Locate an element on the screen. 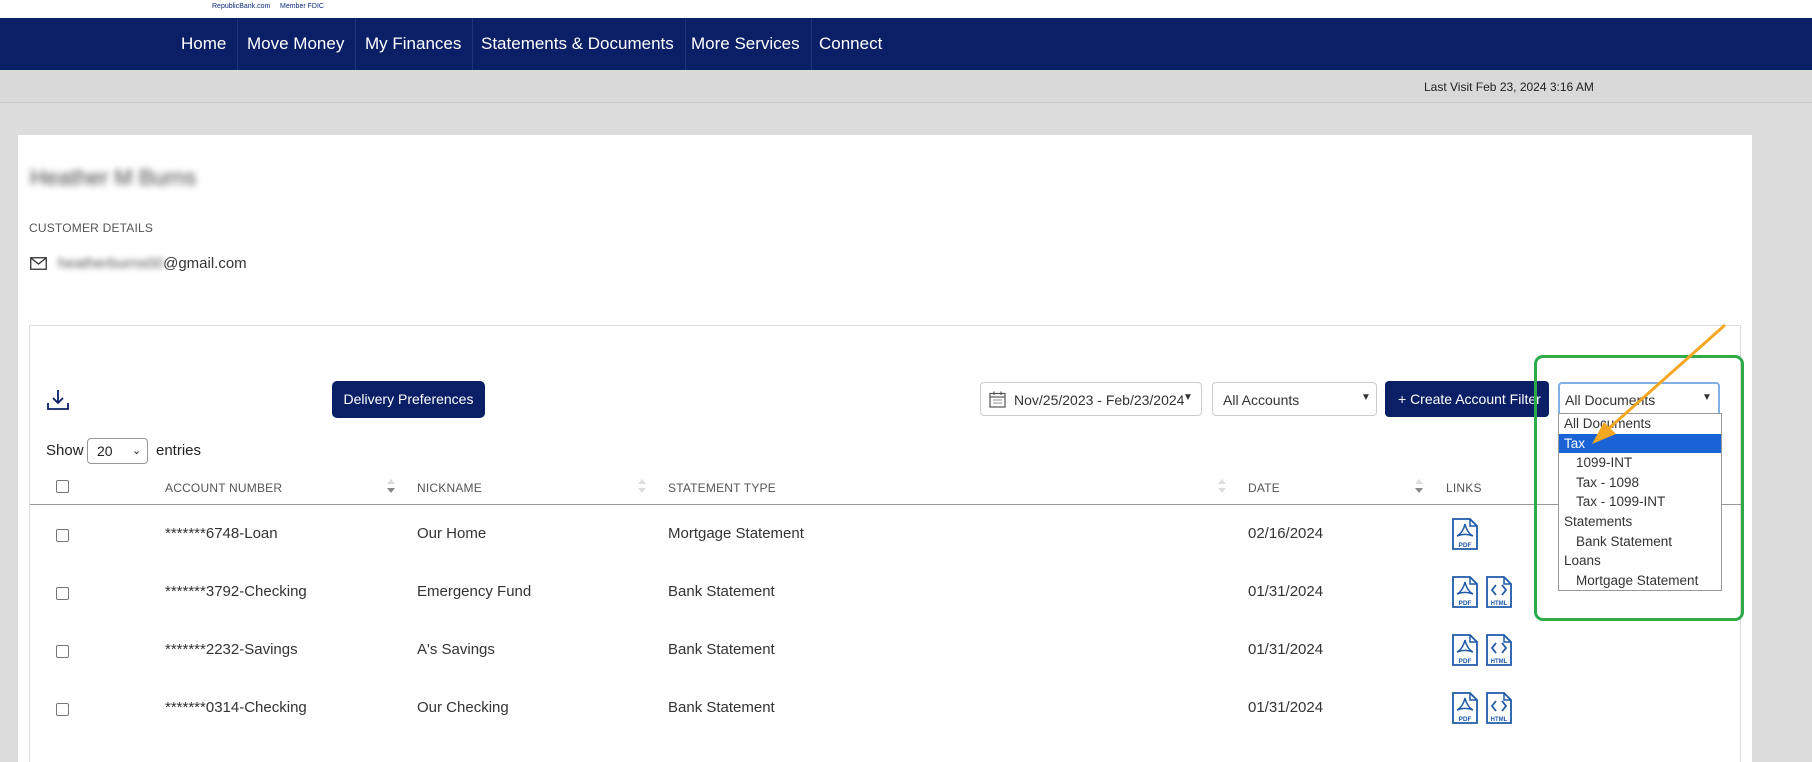 This screenshot has height=762, width=1812. nav-connect: Connect is located at coordinates (850, 44).